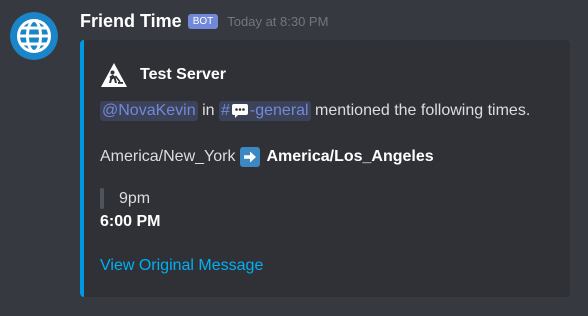 This screenshot has width=588, height=316. Describe the element at coordinates (149, 111) in the screenshot. I see `user-mention: @NovaKevin` at that location.